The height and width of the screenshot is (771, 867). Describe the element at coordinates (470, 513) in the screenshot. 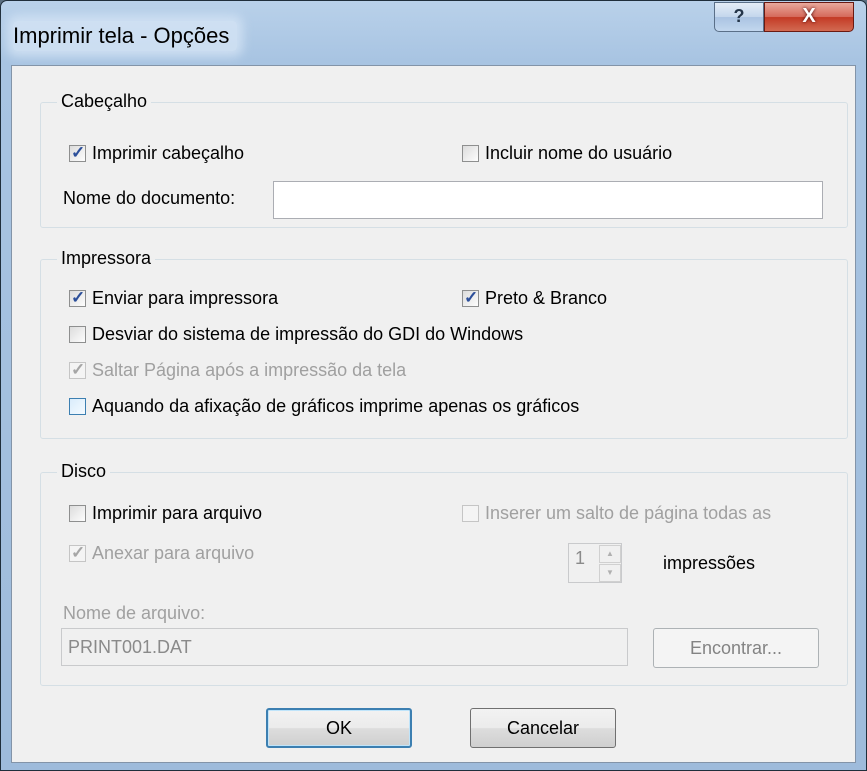

I see `insert-break-check-box` at that location.